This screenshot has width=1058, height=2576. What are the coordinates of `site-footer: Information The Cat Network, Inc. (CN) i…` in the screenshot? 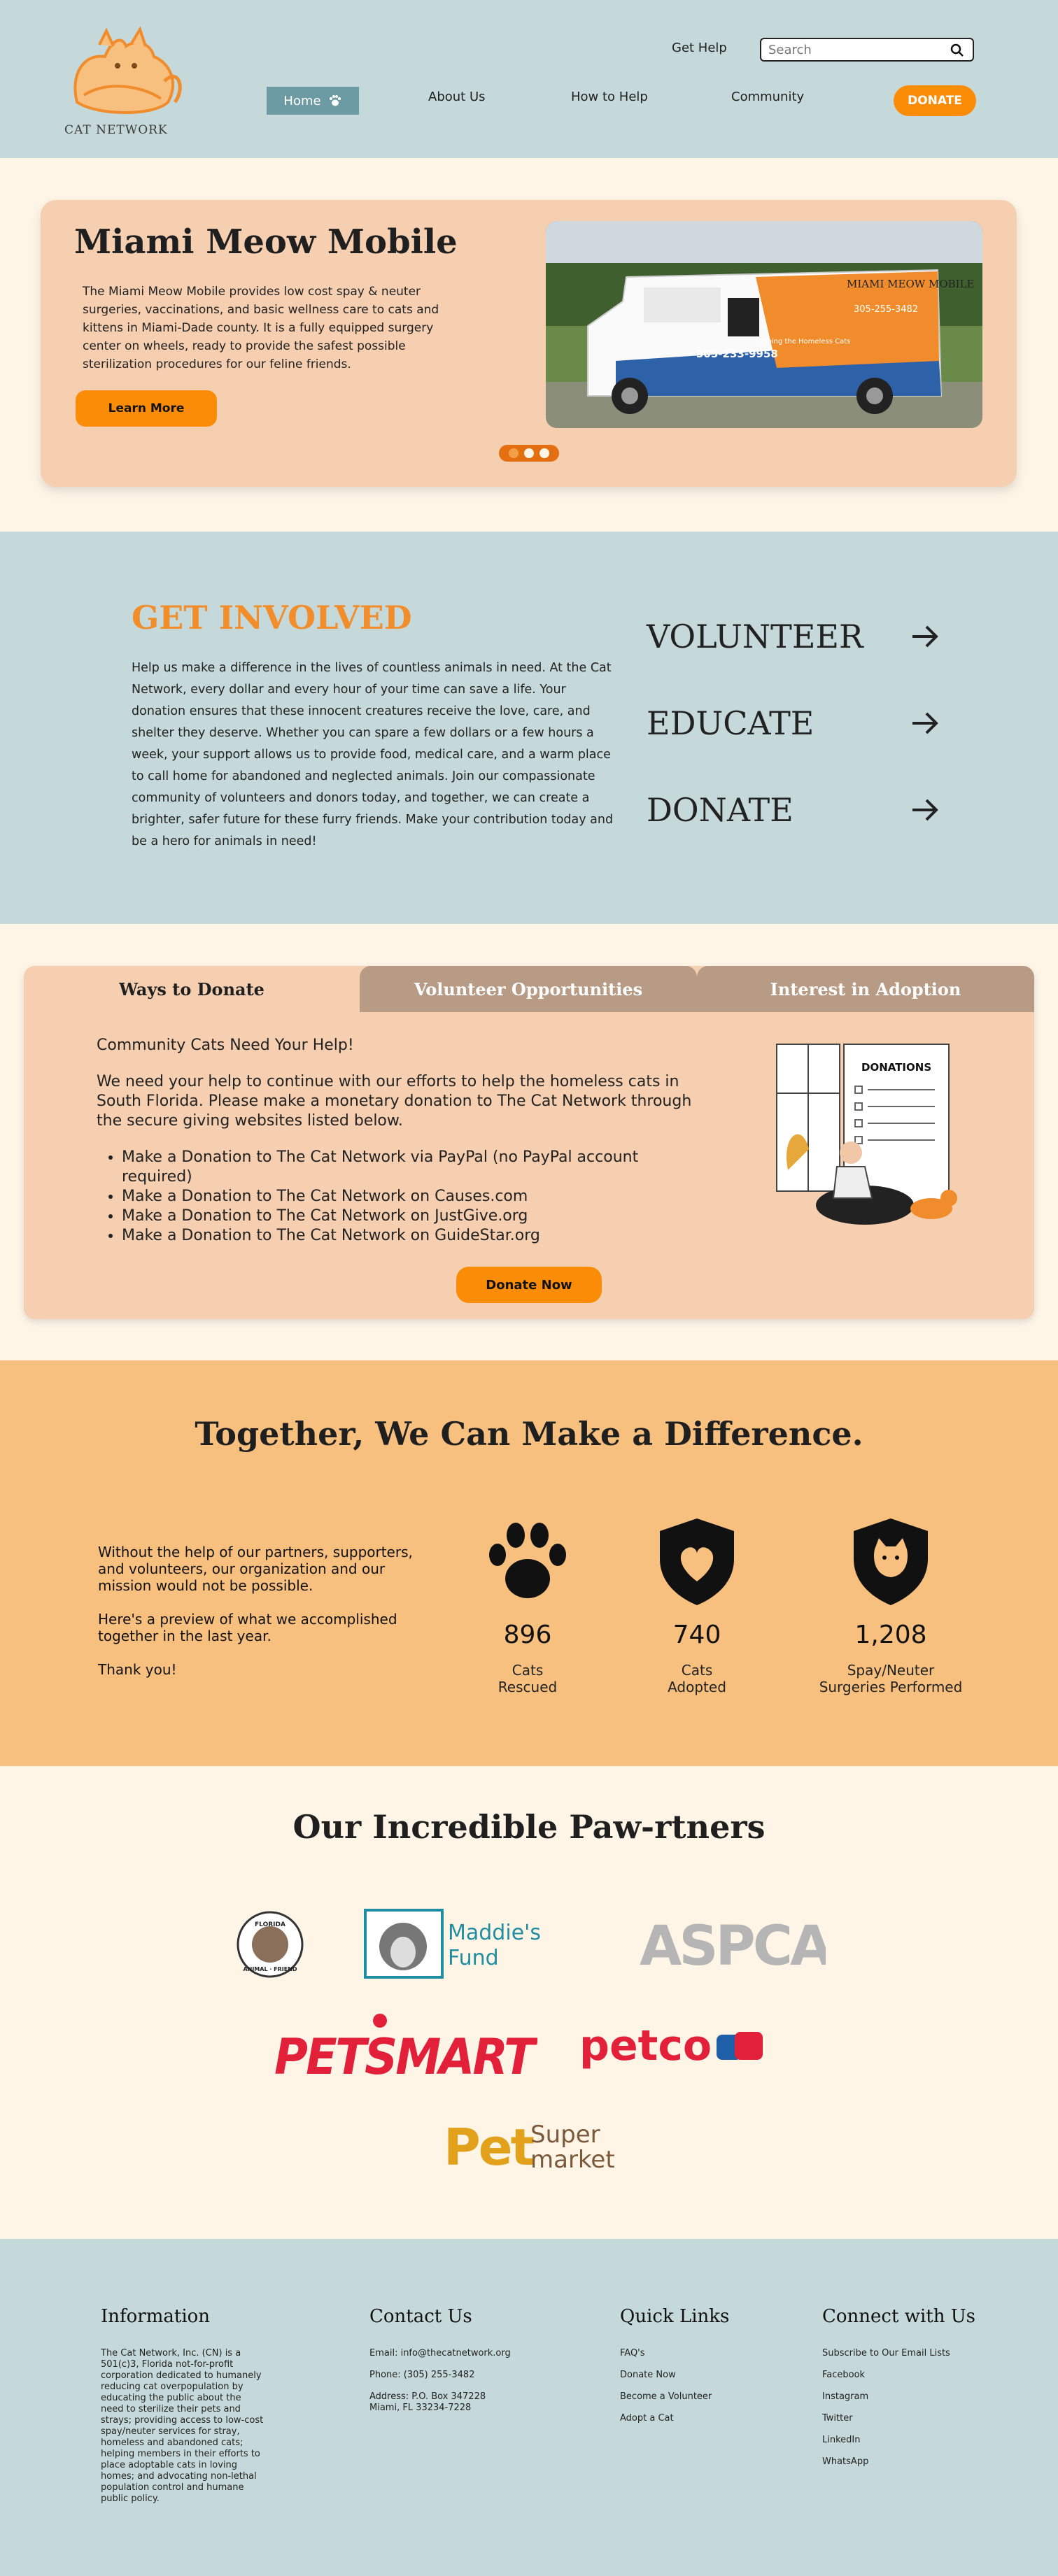 It's located at (529, 2407).